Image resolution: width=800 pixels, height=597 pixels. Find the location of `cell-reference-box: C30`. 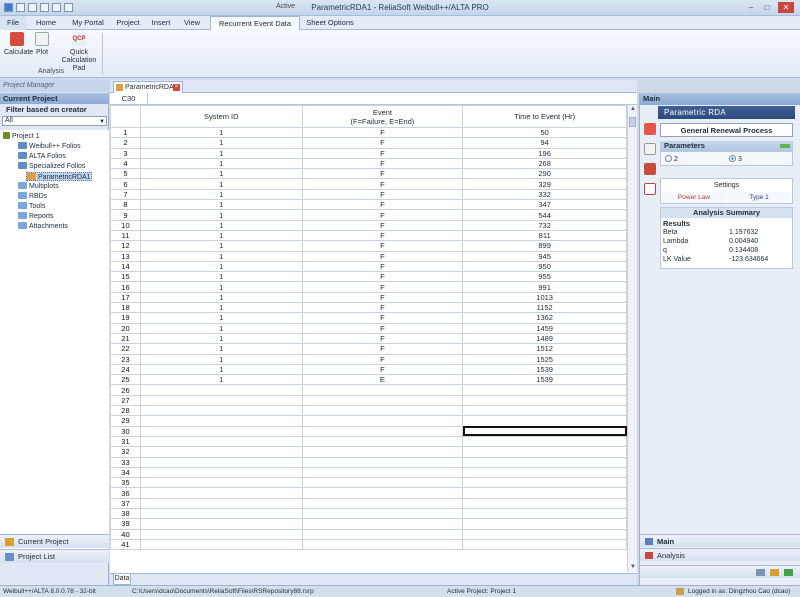

cell-reference-box: C30 is located at coordinates (129, 99).